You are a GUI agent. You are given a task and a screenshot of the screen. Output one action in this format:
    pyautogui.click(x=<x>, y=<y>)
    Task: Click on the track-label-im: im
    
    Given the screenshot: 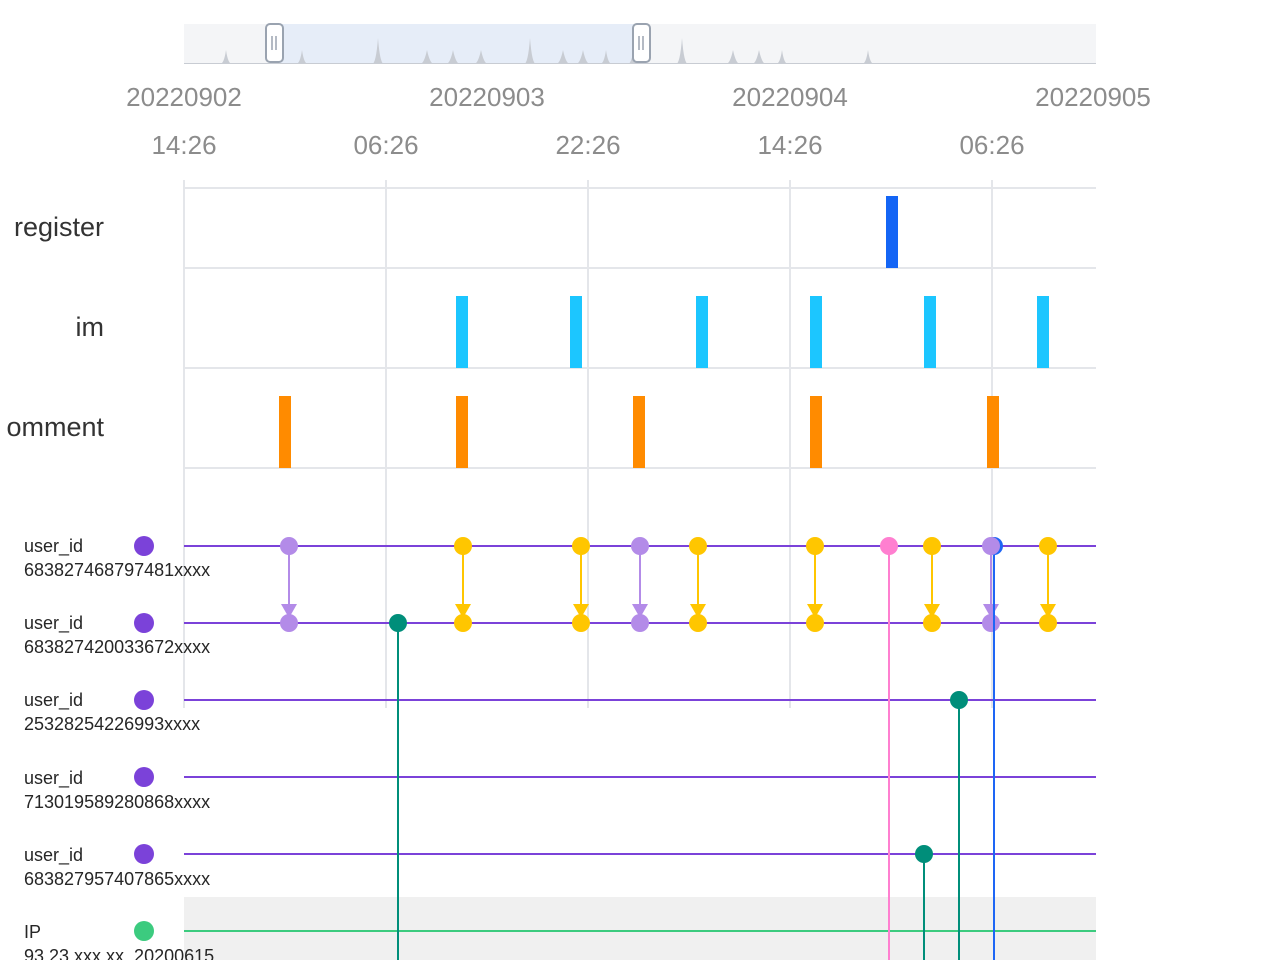 What is the action you would take?
    pyautogui.click(x=90, y=327)
    